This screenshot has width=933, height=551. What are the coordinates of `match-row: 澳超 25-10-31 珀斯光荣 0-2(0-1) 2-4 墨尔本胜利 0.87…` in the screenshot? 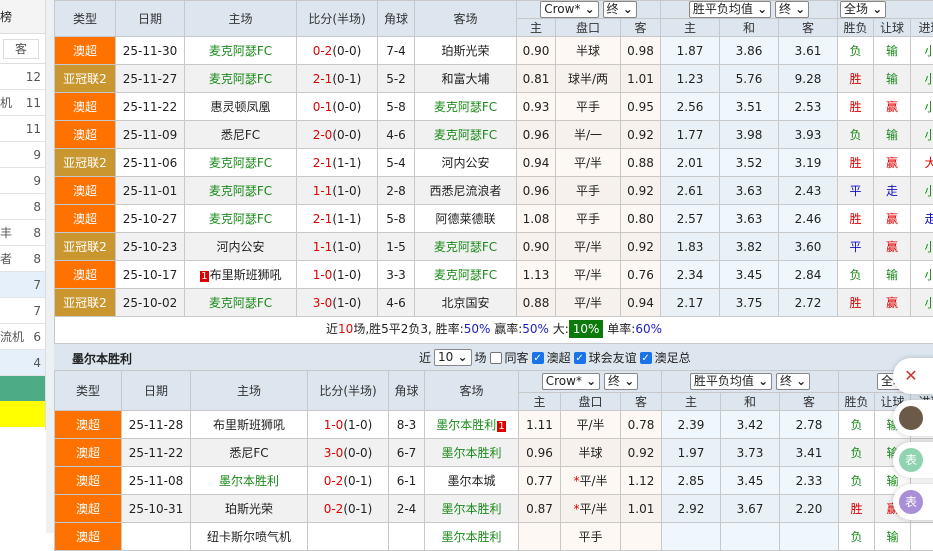 It's located at (494, 509).